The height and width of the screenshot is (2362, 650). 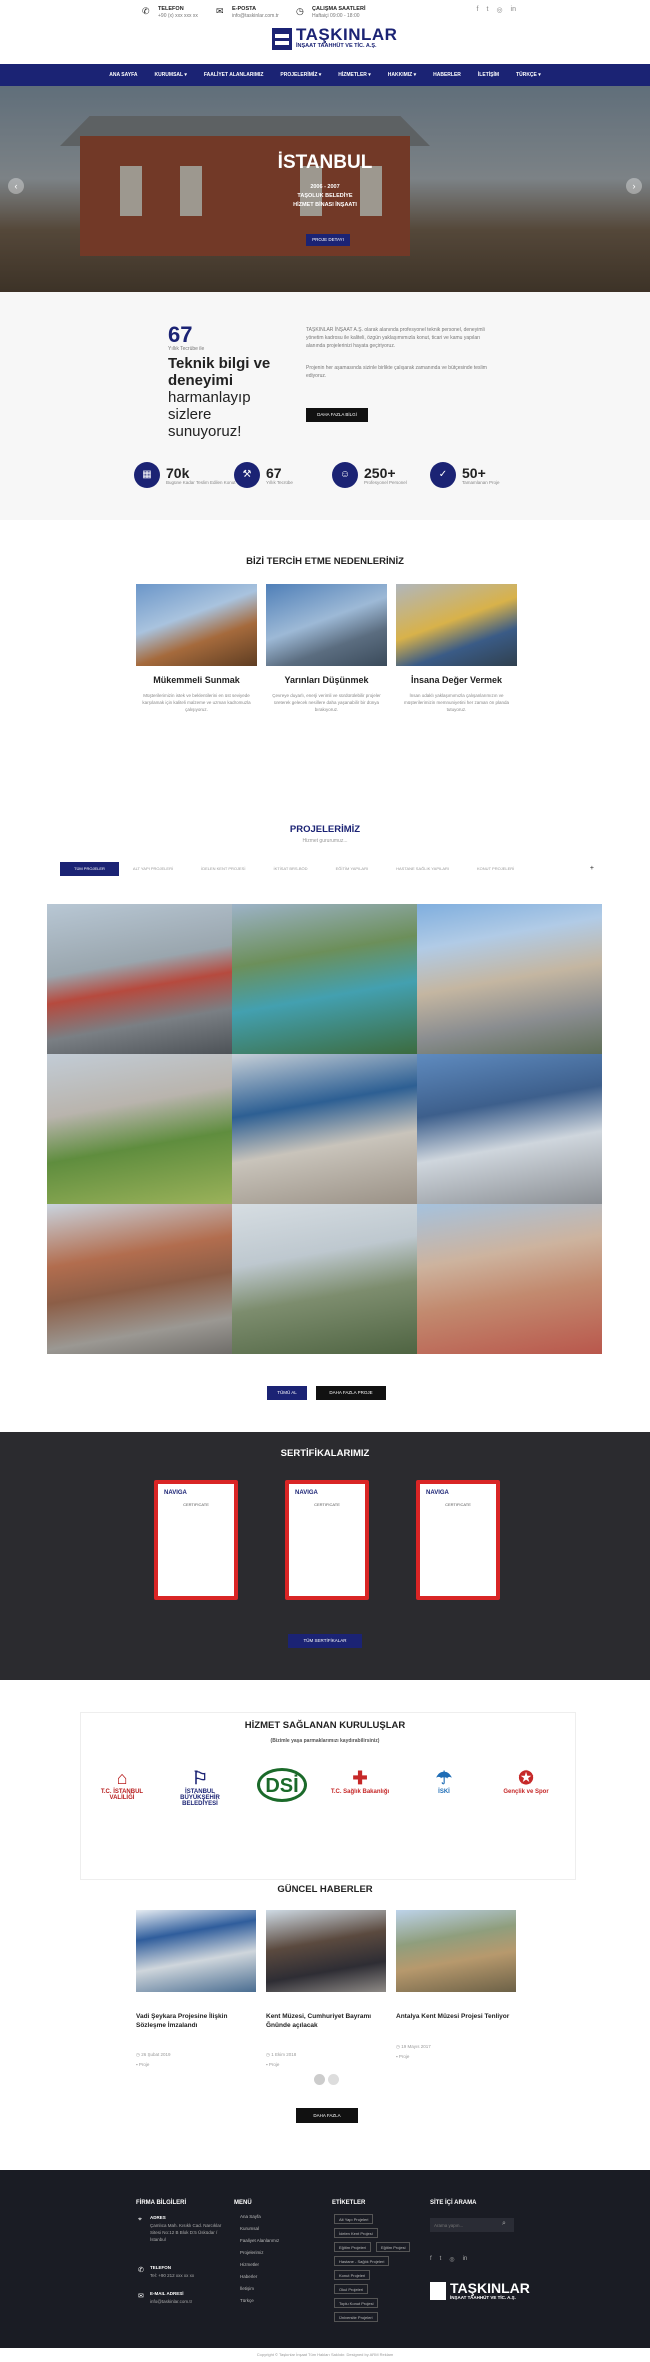 What do you see at coordinates (259, 2240) in the screenshot?
I see `footer-menu-item: Faaliyet Alanlarımız` at bounding box center [259, 2240].